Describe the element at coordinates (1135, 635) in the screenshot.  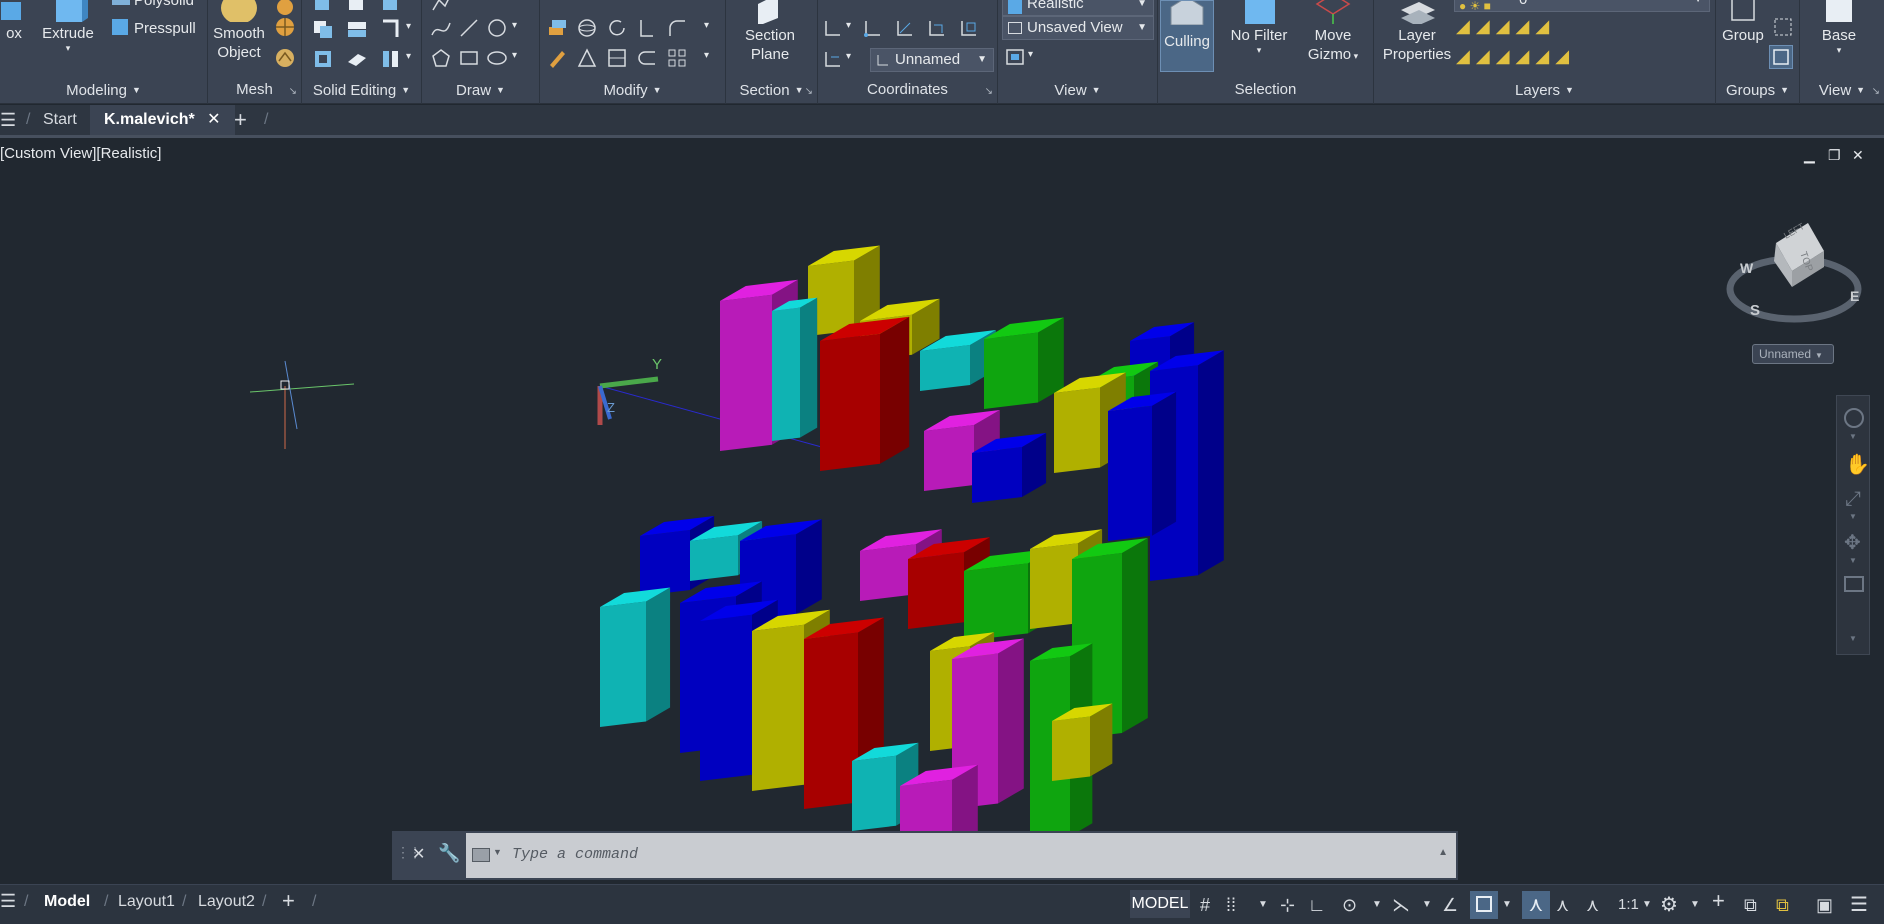
I see `block-21-side-face` at that location.